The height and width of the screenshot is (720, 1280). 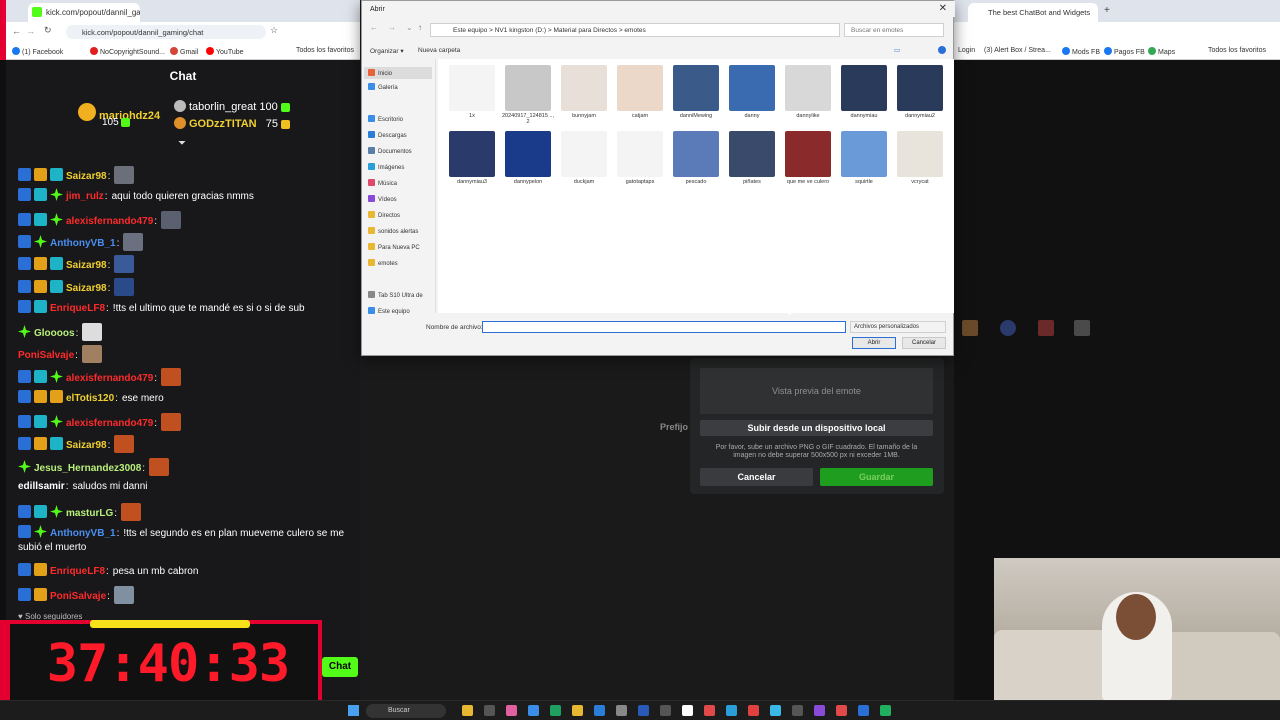 What do you see at coordinates (393, 231) in the screenshot?
I see `nav-item: sonidos alertas` at bounding box center [393, 231].